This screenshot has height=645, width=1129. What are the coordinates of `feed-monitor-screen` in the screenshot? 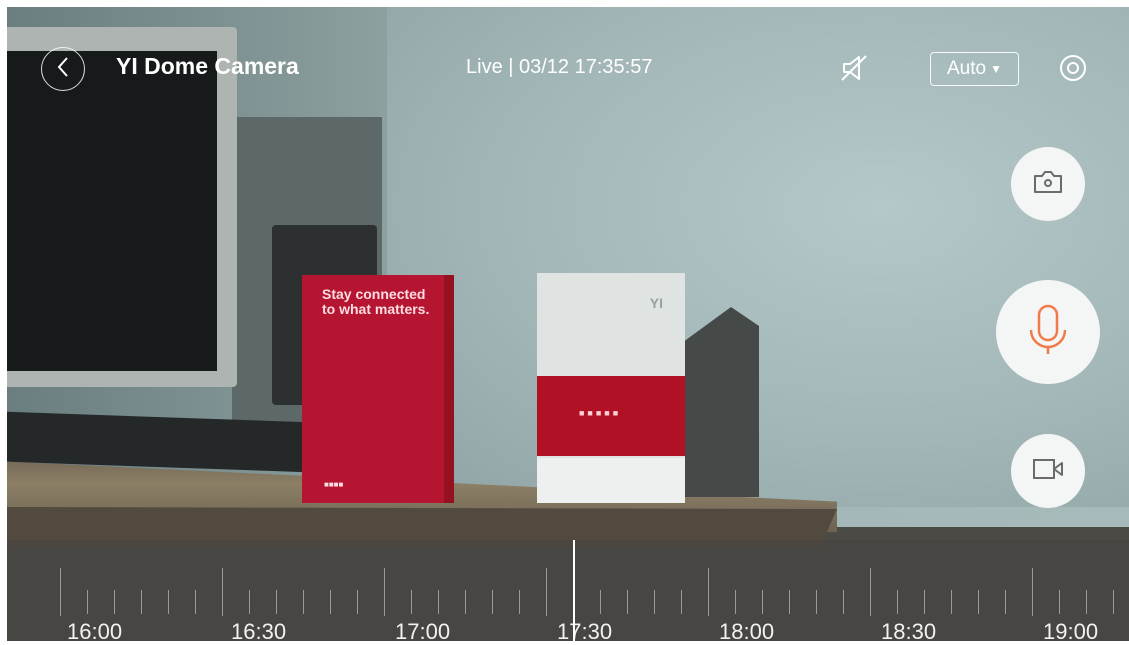 It's located at (112, 211).